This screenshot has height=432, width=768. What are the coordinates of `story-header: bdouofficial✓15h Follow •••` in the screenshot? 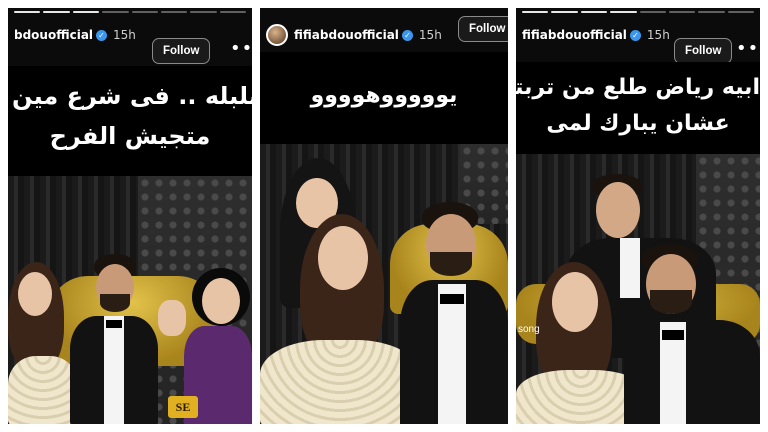 It's located at (130, 42).